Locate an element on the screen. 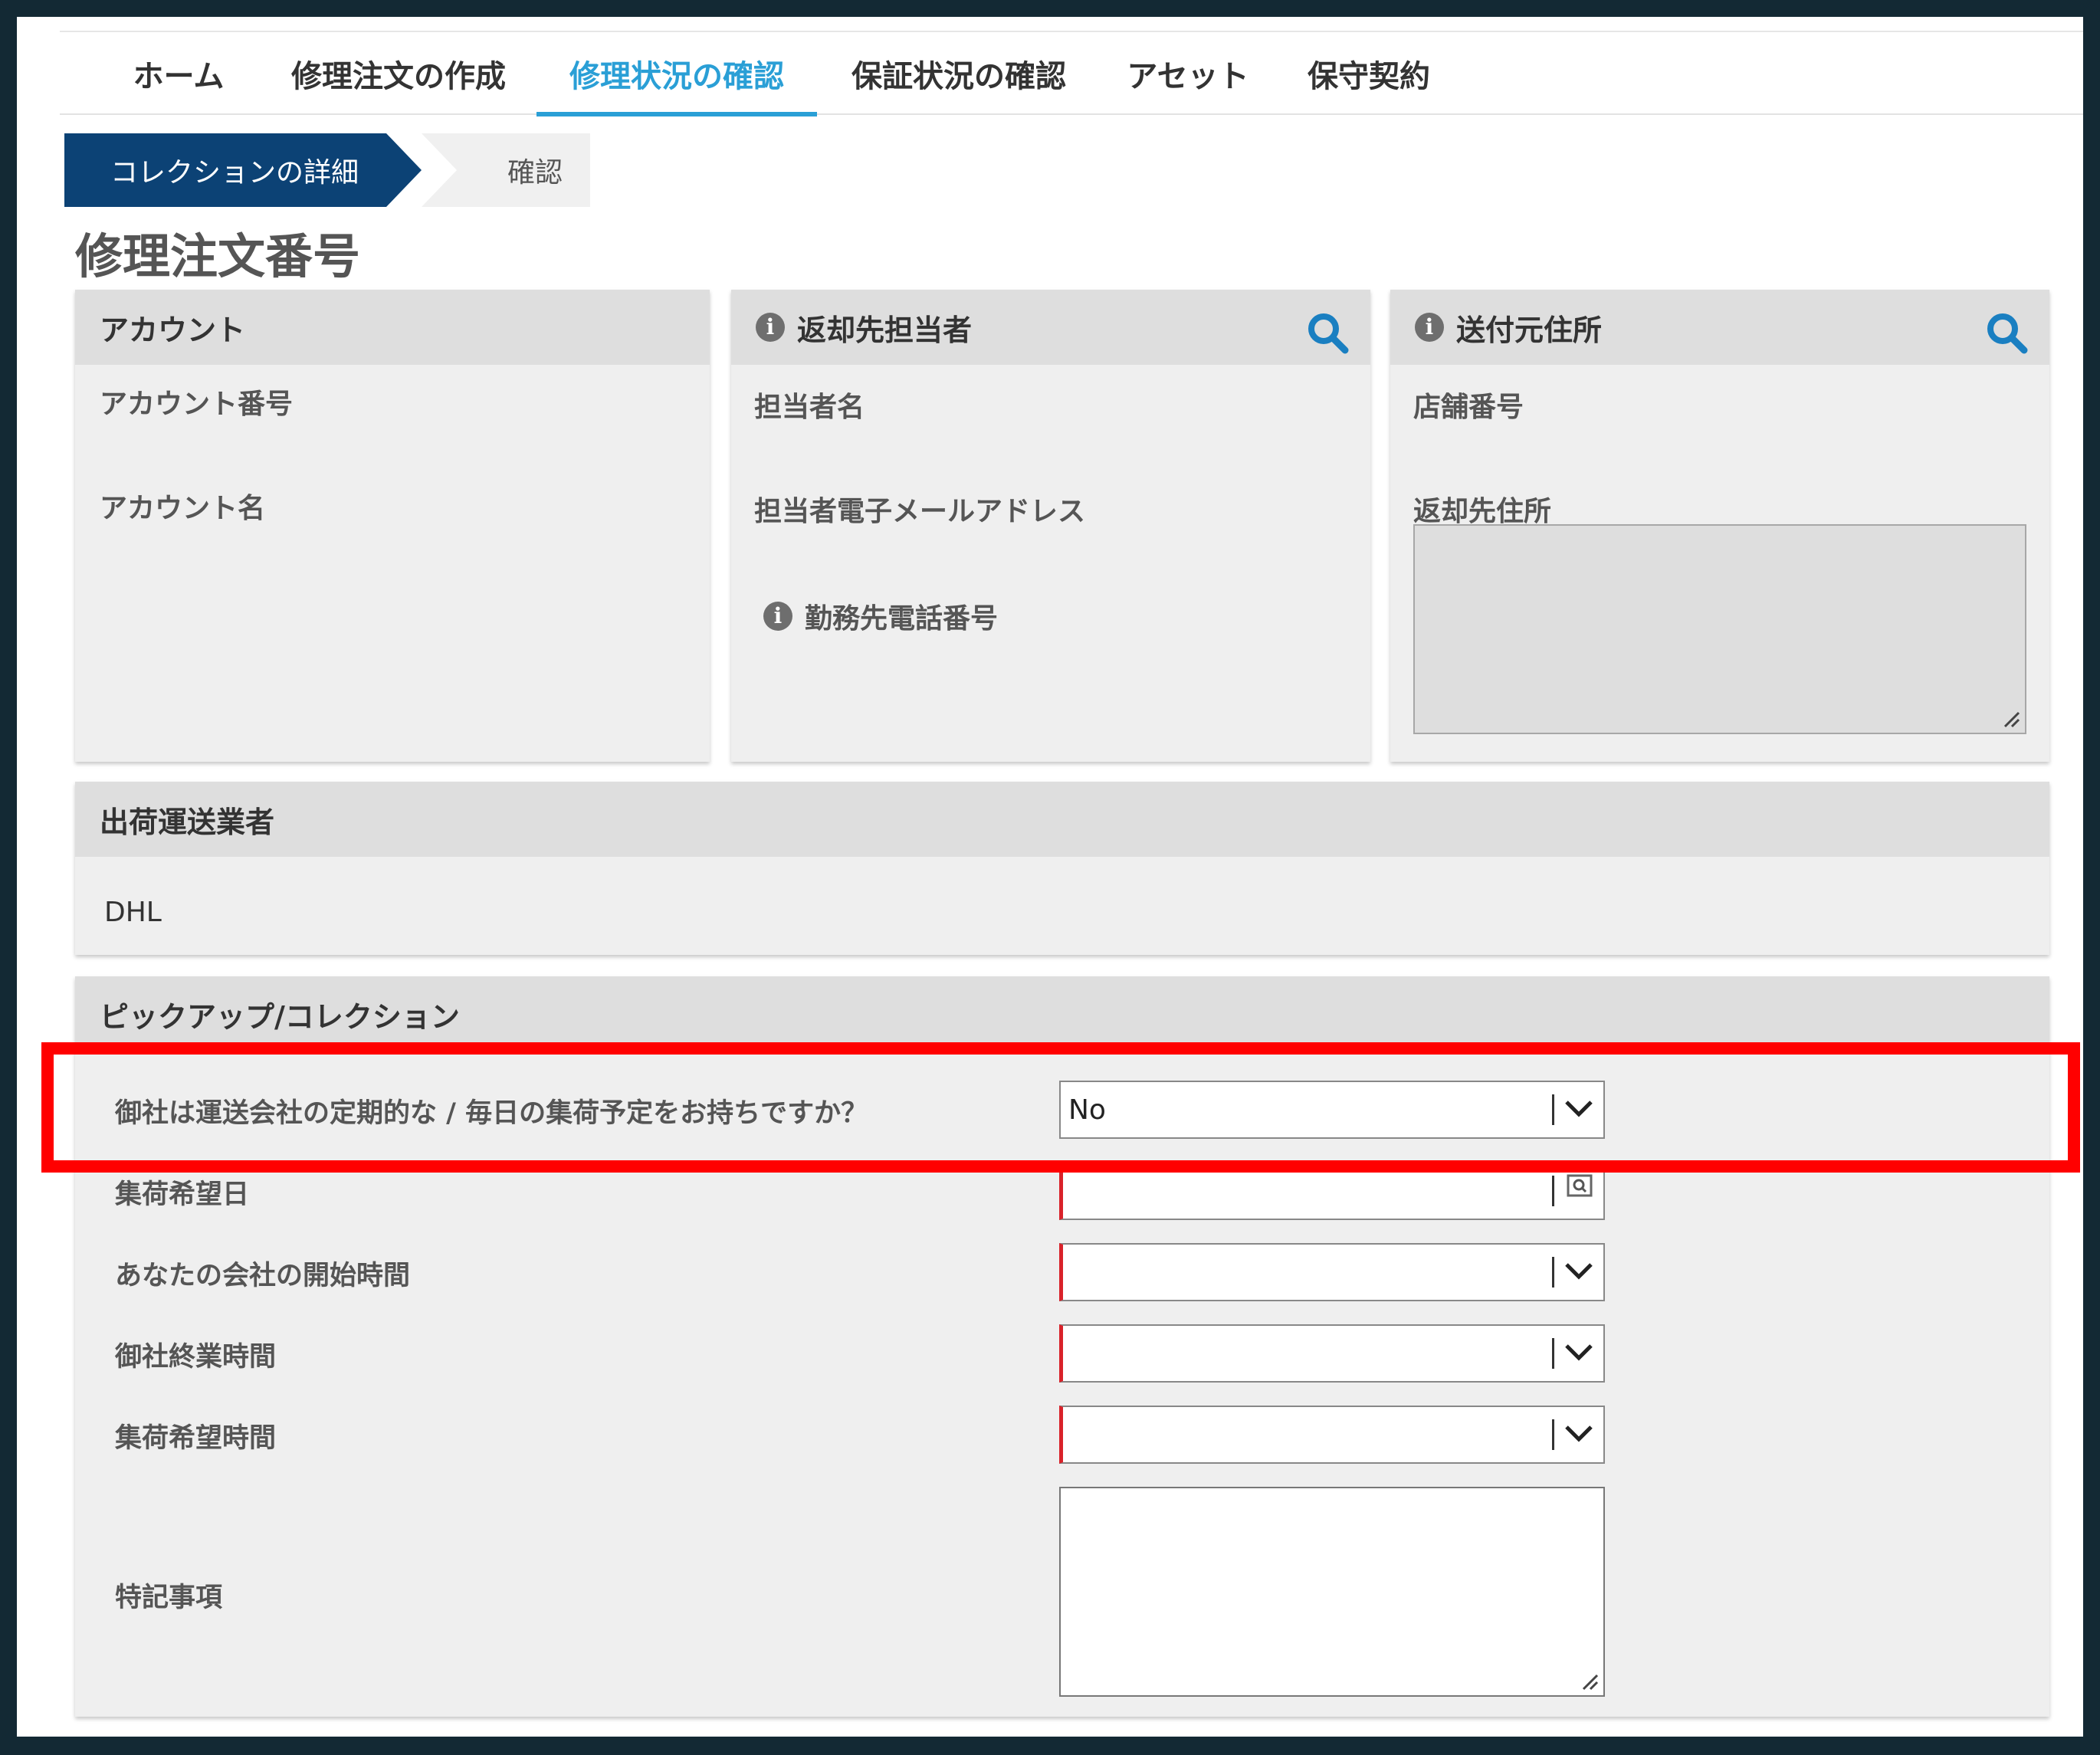 This screenshot has width=2100, height=1755. panel-title: 返却先担当者 is located at coordinates (885, 330).